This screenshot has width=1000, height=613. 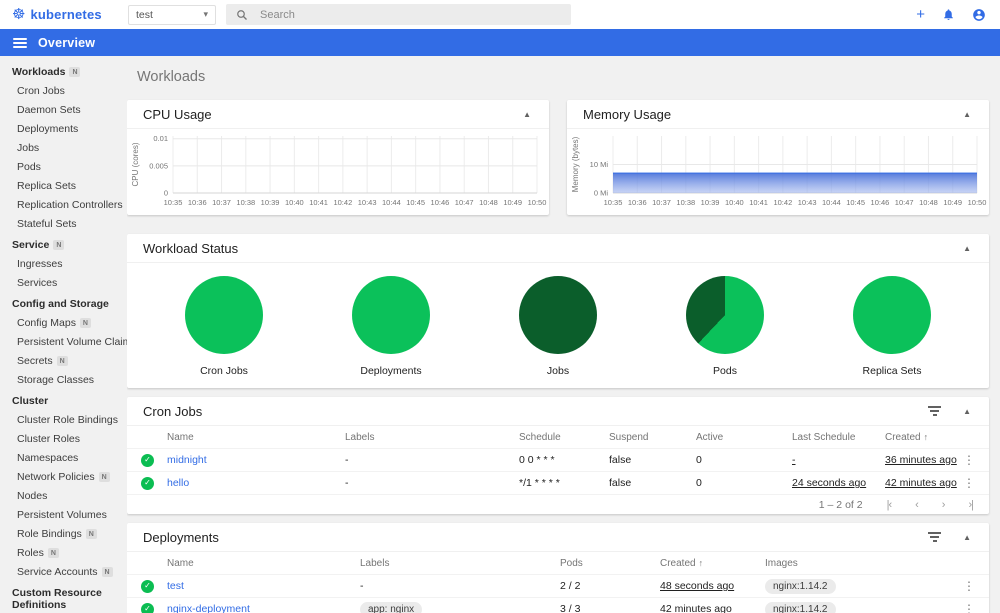 I want to click on previous-page-icon: ‹, so click(x=917, y=505).